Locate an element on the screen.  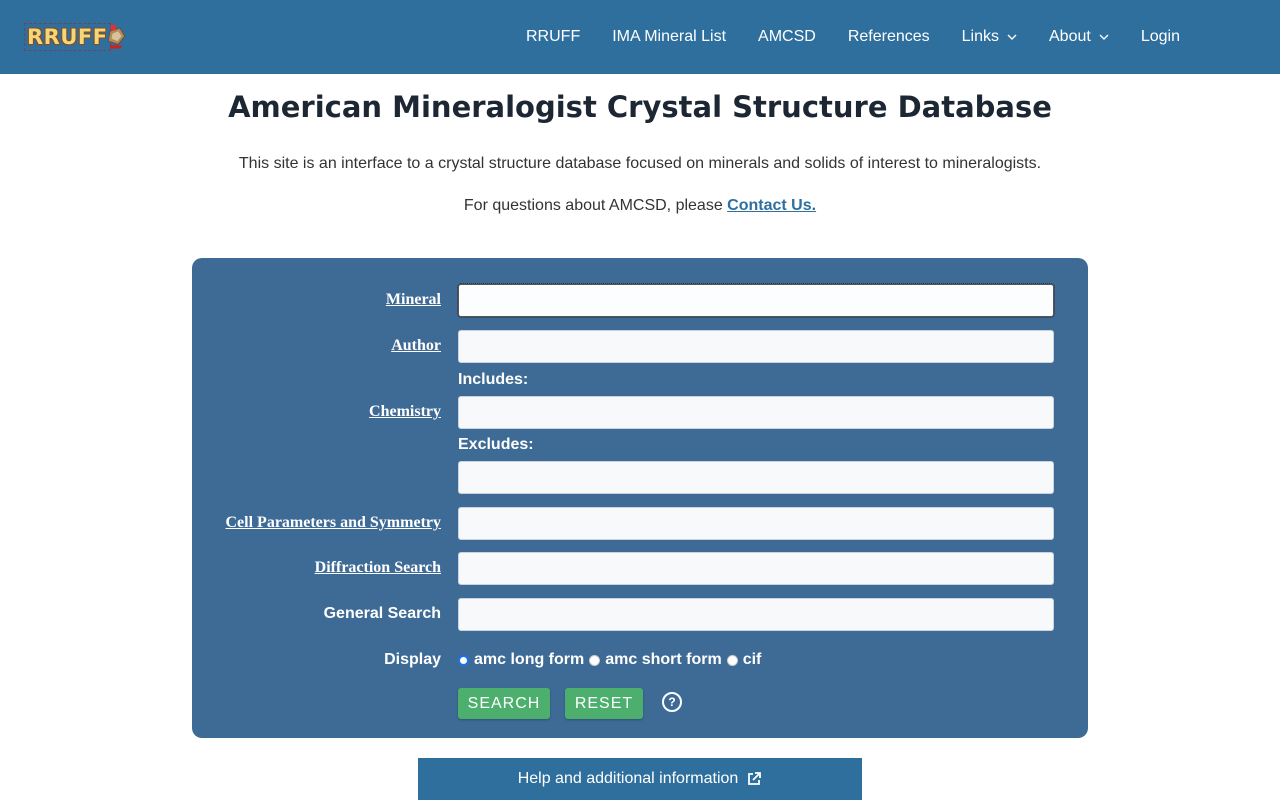
radio-label-amc-long-form: amc long form is located at coordinates (529, 660).